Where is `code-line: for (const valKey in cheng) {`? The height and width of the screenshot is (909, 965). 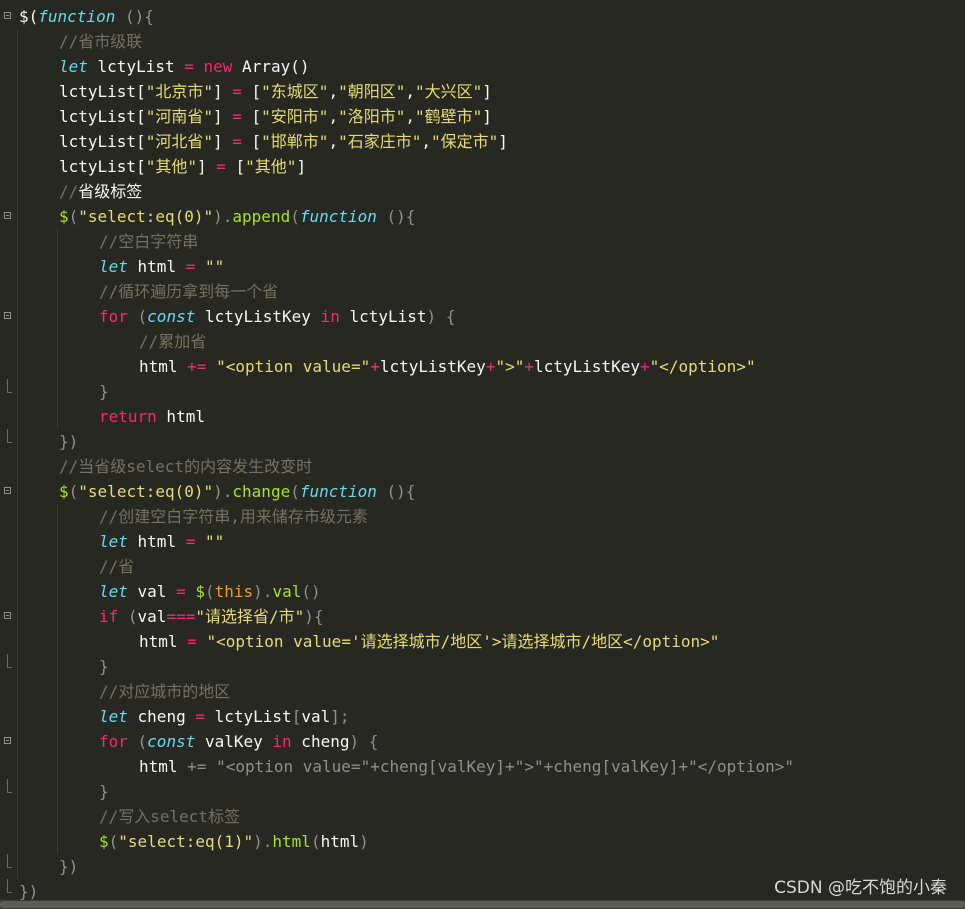
code-line: for (const valKey in cheng) { is located at coordinates (482, 741).